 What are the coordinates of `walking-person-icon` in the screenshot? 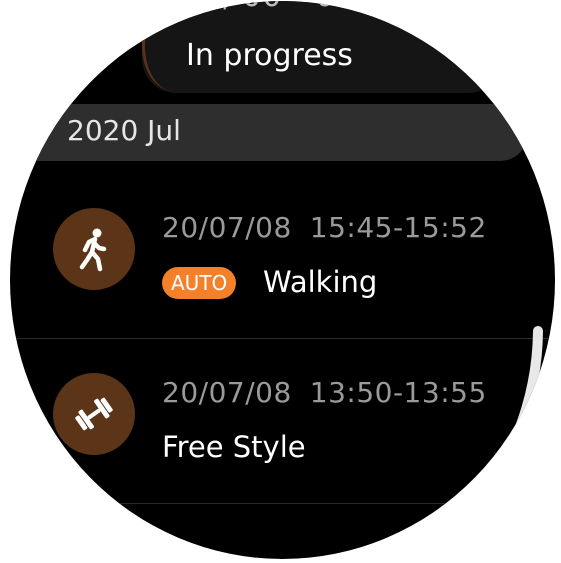 It's located at (94, 249).